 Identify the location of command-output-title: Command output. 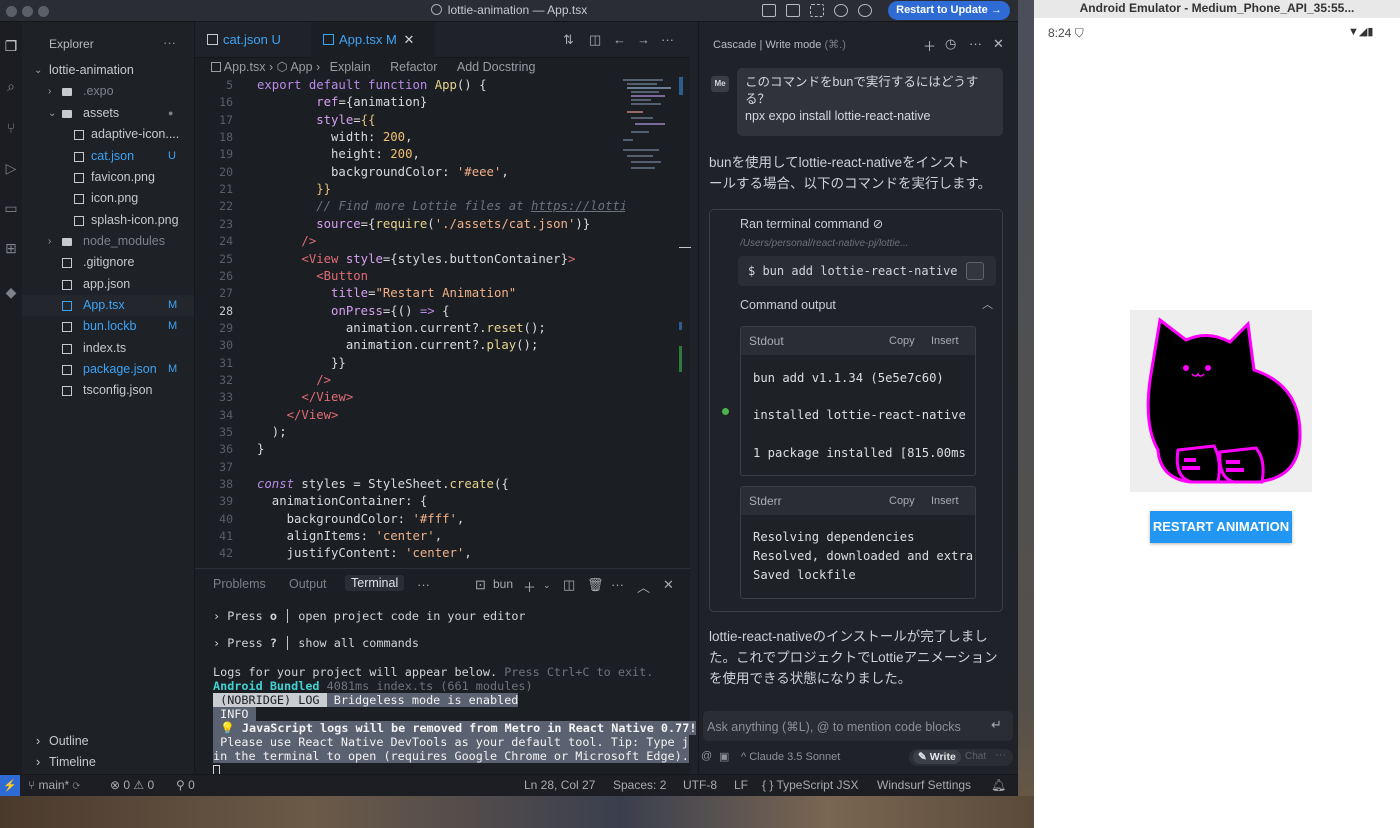
(788, 305).